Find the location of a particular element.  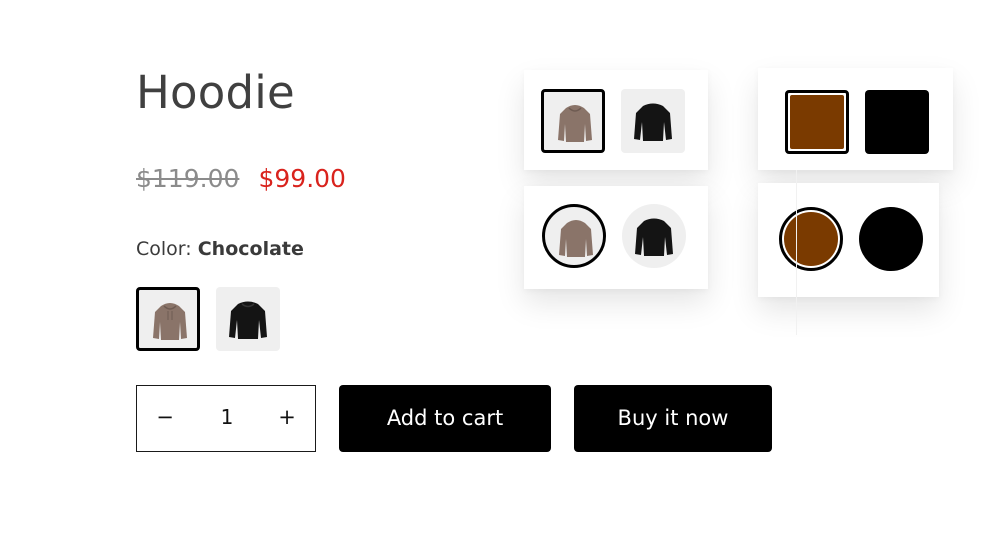

selected-color-name: Chocolate is located at coordinates (250, 249).